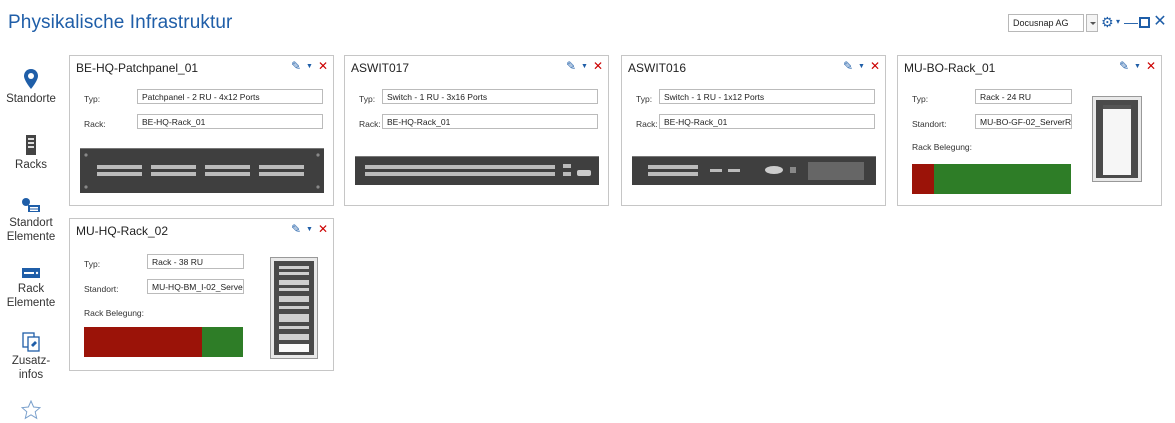  I want to click on page-title: Physikalische Infrastruktur, so click(120, 22).